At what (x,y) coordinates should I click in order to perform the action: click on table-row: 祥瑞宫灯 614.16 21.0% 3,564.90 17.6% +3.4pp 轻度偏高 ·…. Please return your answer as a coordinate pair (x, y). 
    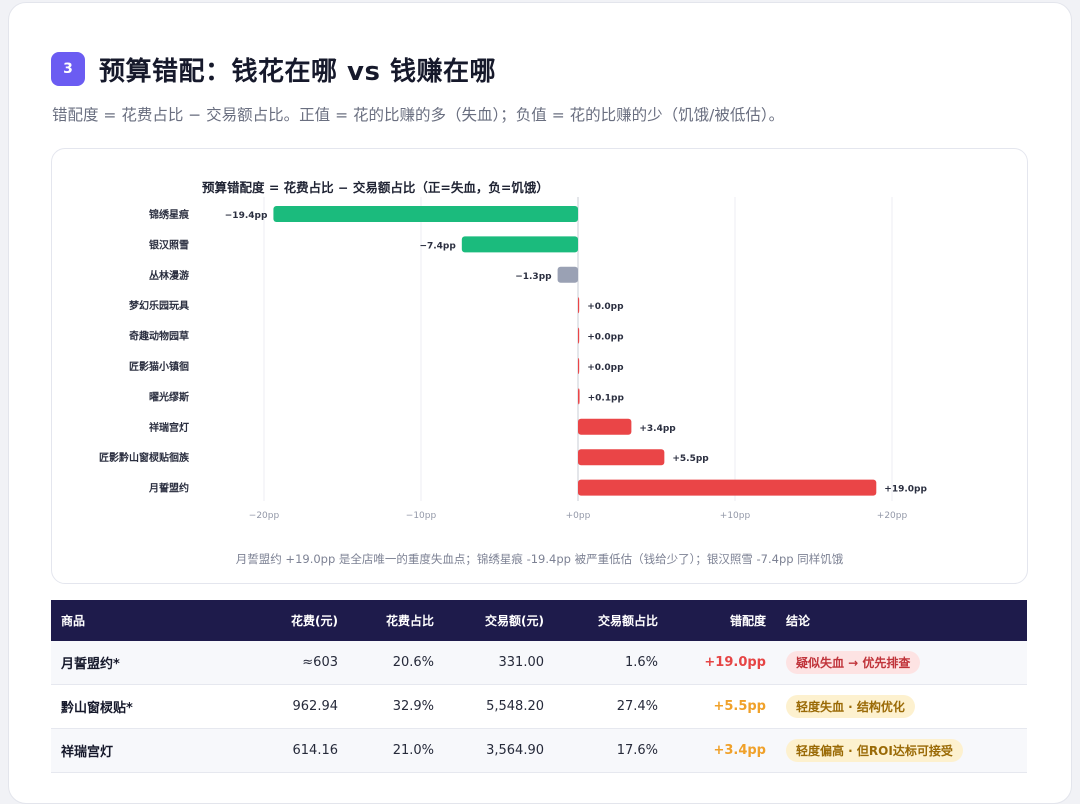
    Looking at the image, I should click on (539, 750).